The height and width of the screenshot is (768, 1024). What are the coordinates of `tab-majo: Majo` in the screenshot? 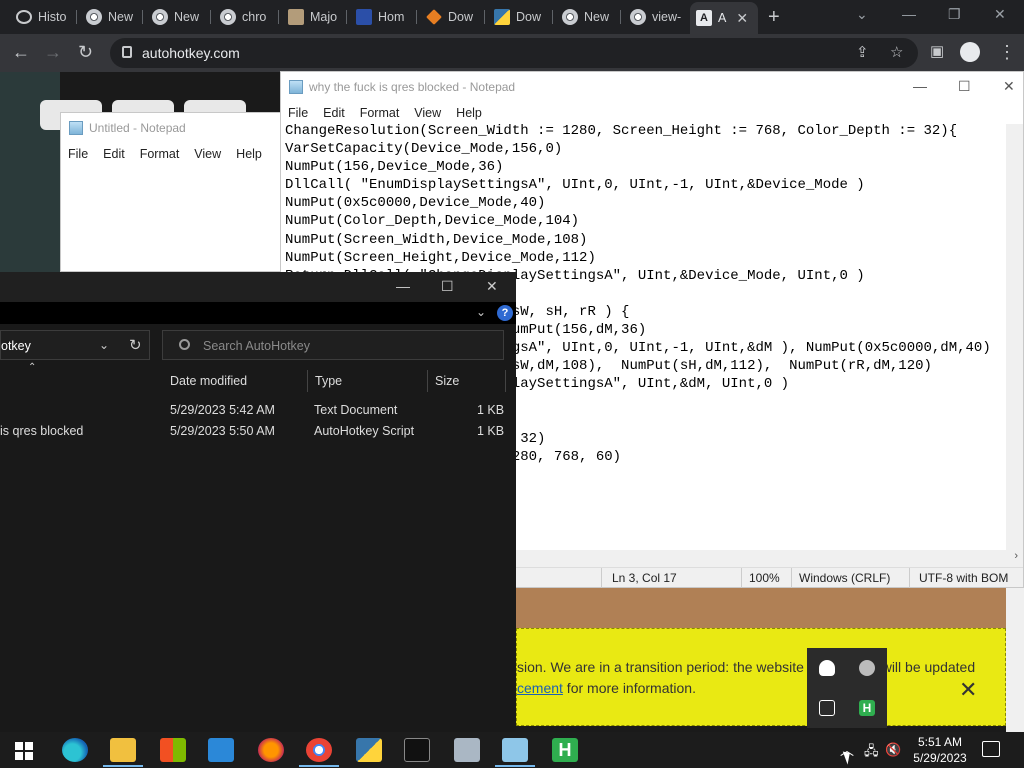 It's located at (313, 17).